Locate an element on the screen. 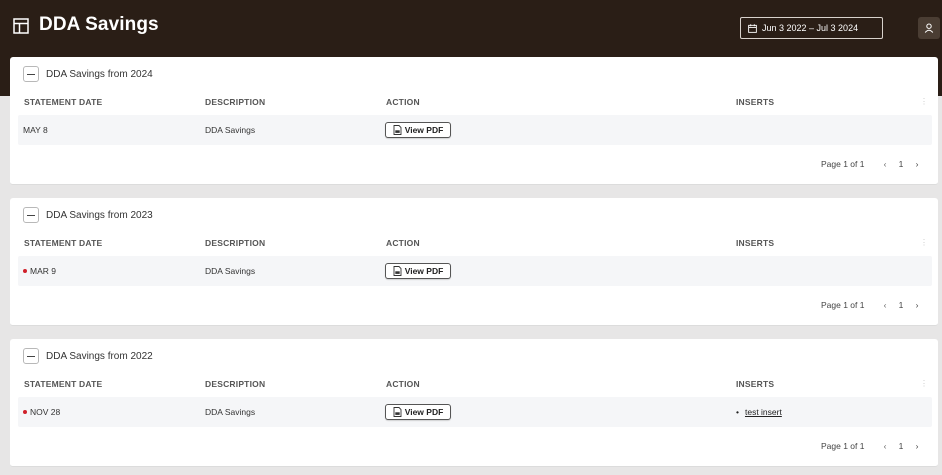  statement-date: NOV 28 is located at coordinates (45, 412).